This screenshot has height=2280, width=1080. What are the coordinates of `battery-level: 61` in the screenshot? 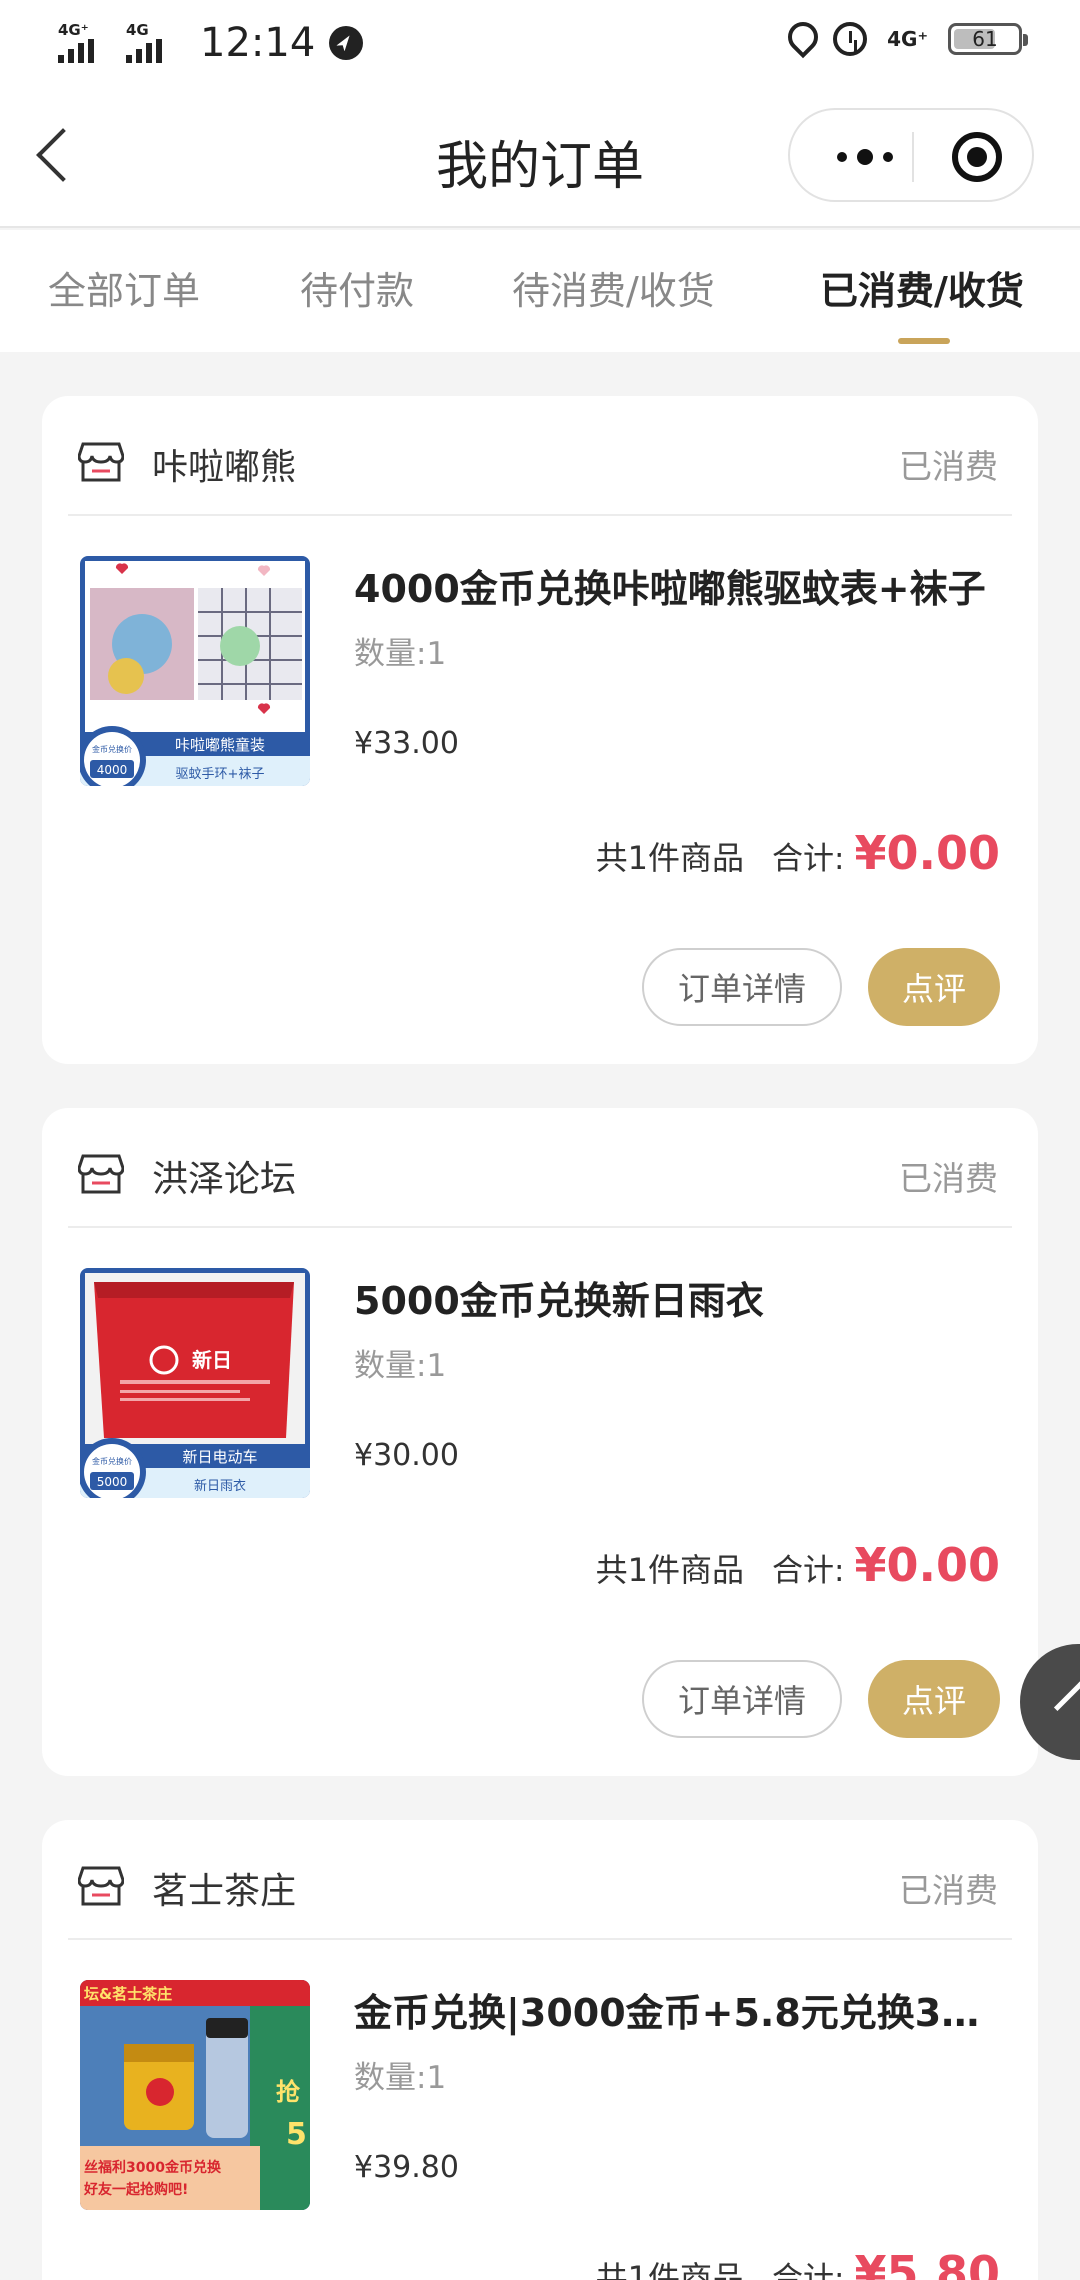 It's located at (985, 39).